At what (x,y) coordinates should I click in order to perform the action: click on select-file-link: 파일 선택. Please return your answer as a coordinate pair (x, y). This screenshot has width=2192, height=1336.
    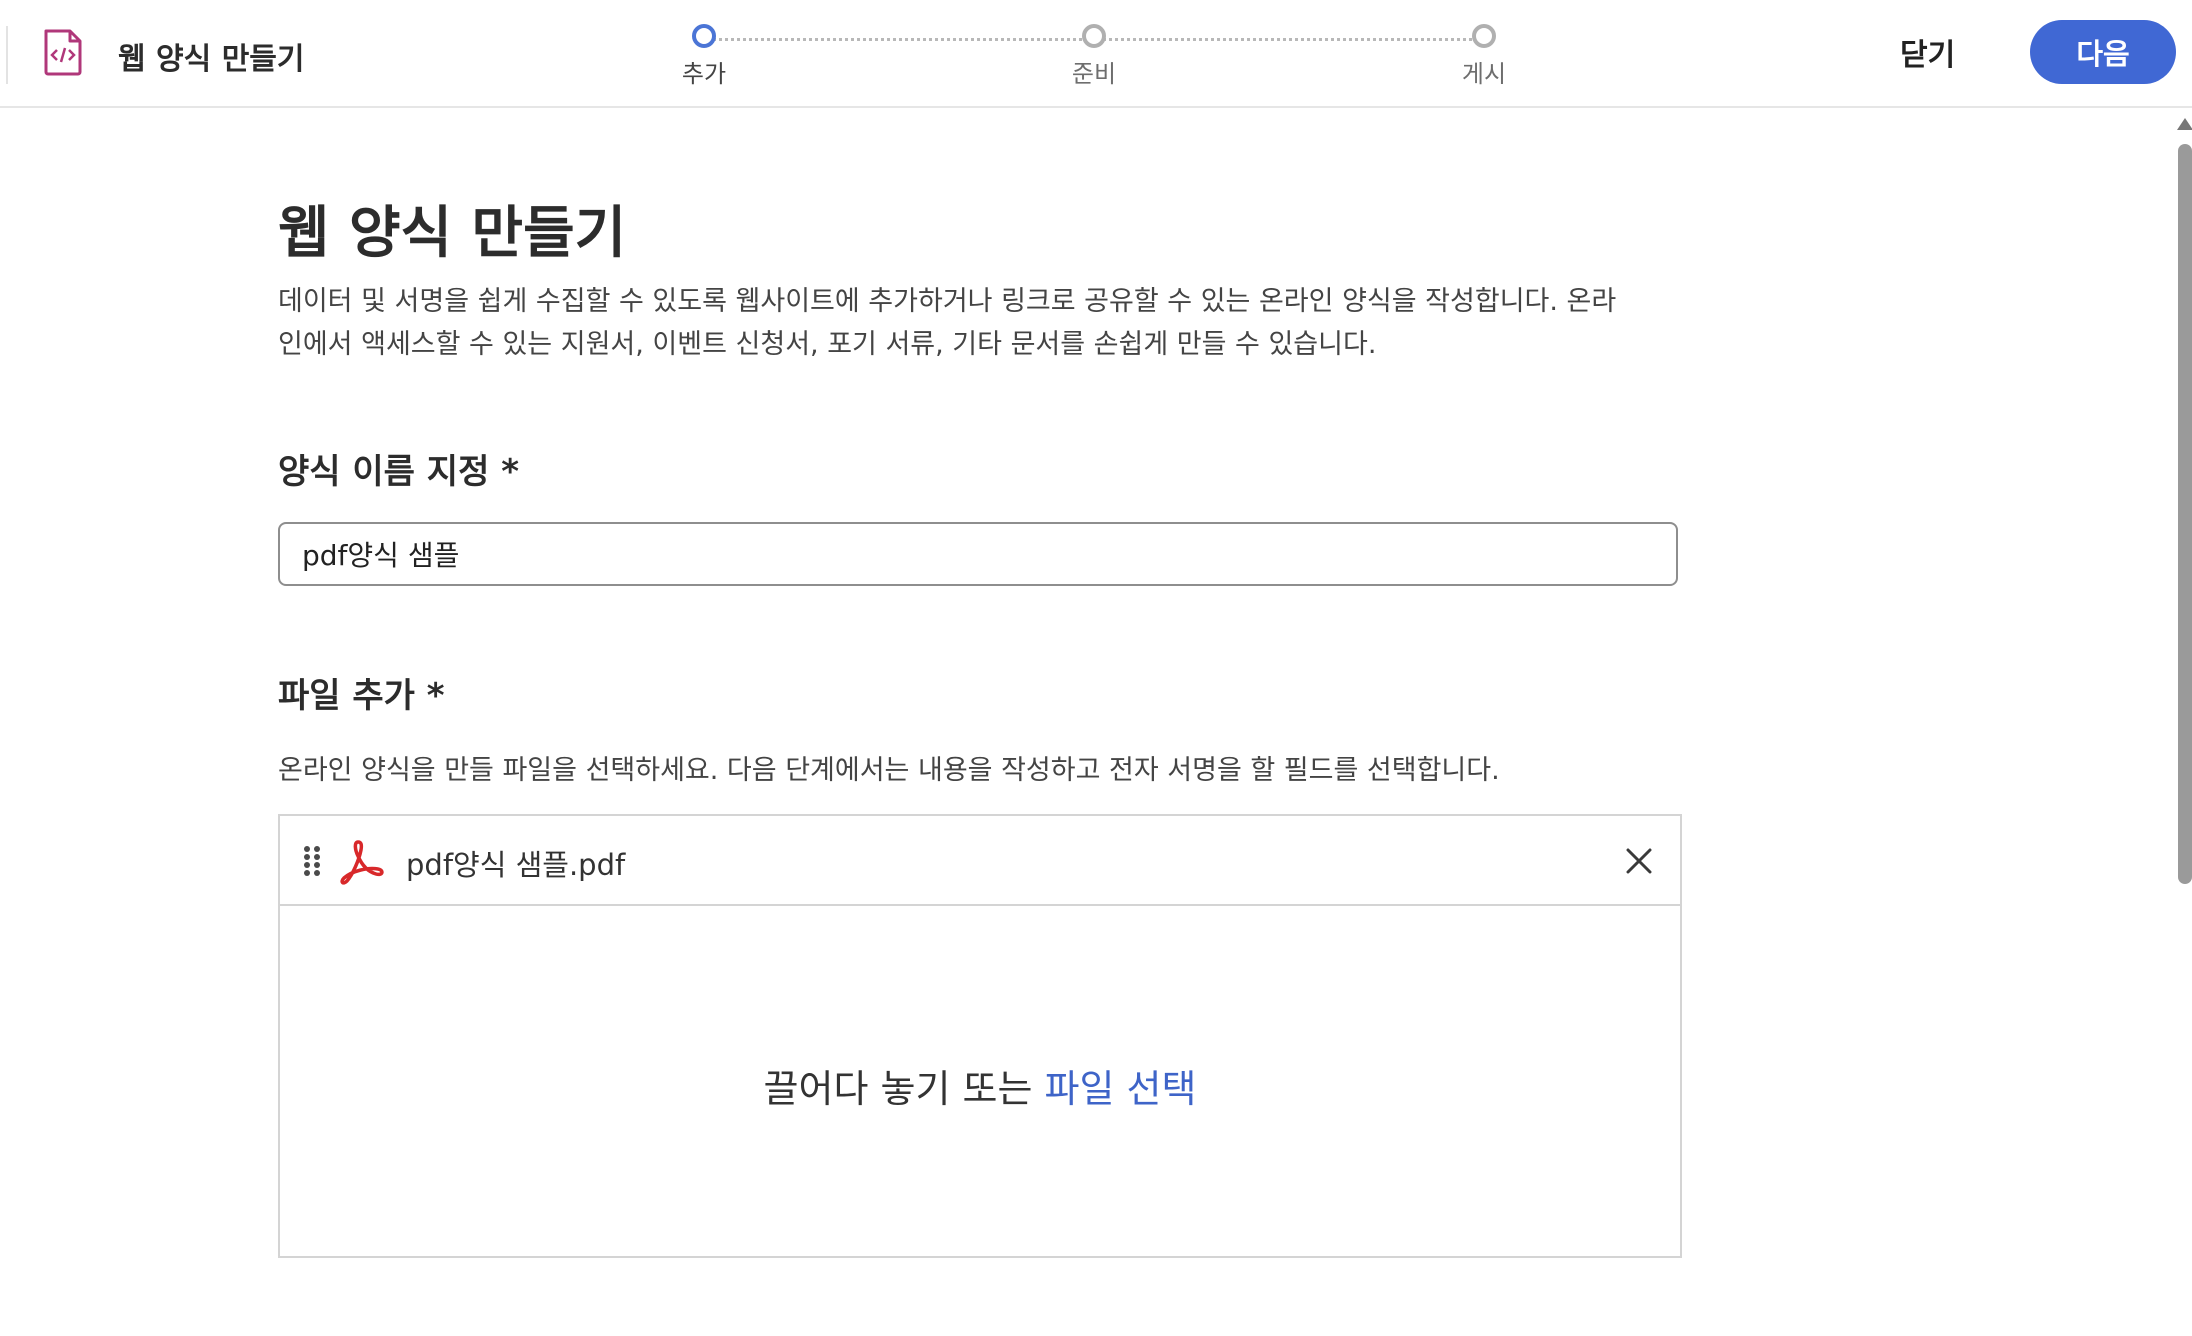
    Looking at the image, I should click on (1121, 1089).